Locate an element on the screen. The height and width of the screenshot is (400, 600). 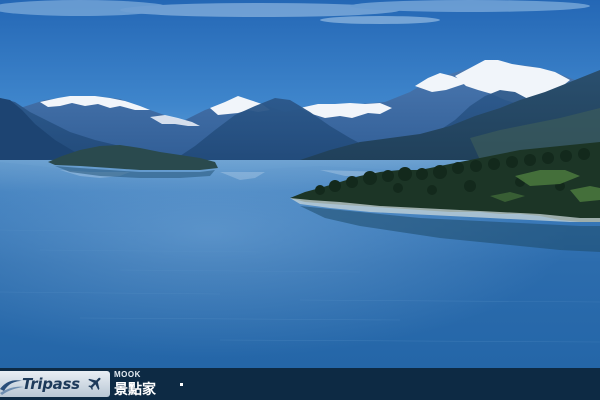
mook-logo: MOOK 景點家 is located at coordinates (144, 384).